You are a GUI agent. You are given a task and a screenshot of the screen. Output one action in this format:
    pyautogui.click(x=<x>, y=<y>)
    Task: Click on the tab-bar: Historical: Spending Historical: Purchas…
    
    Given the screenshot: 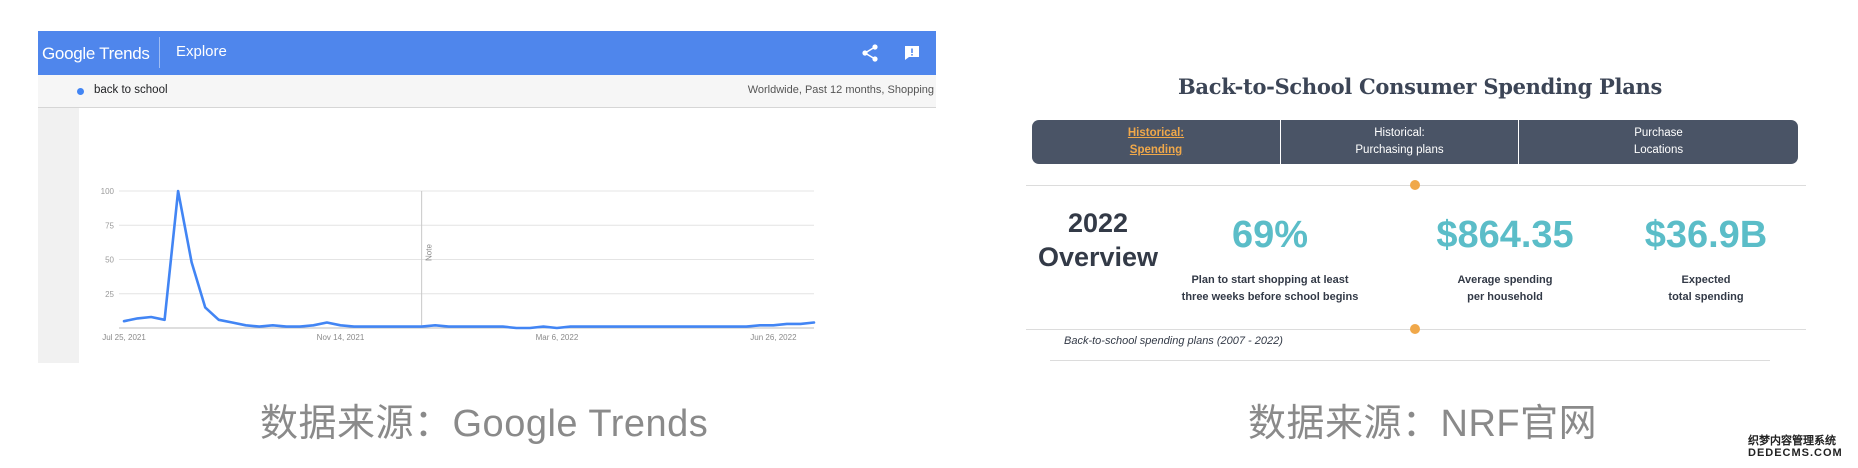 What is the action you would take?
    pyautogui.click(x=1415, y=142)
    